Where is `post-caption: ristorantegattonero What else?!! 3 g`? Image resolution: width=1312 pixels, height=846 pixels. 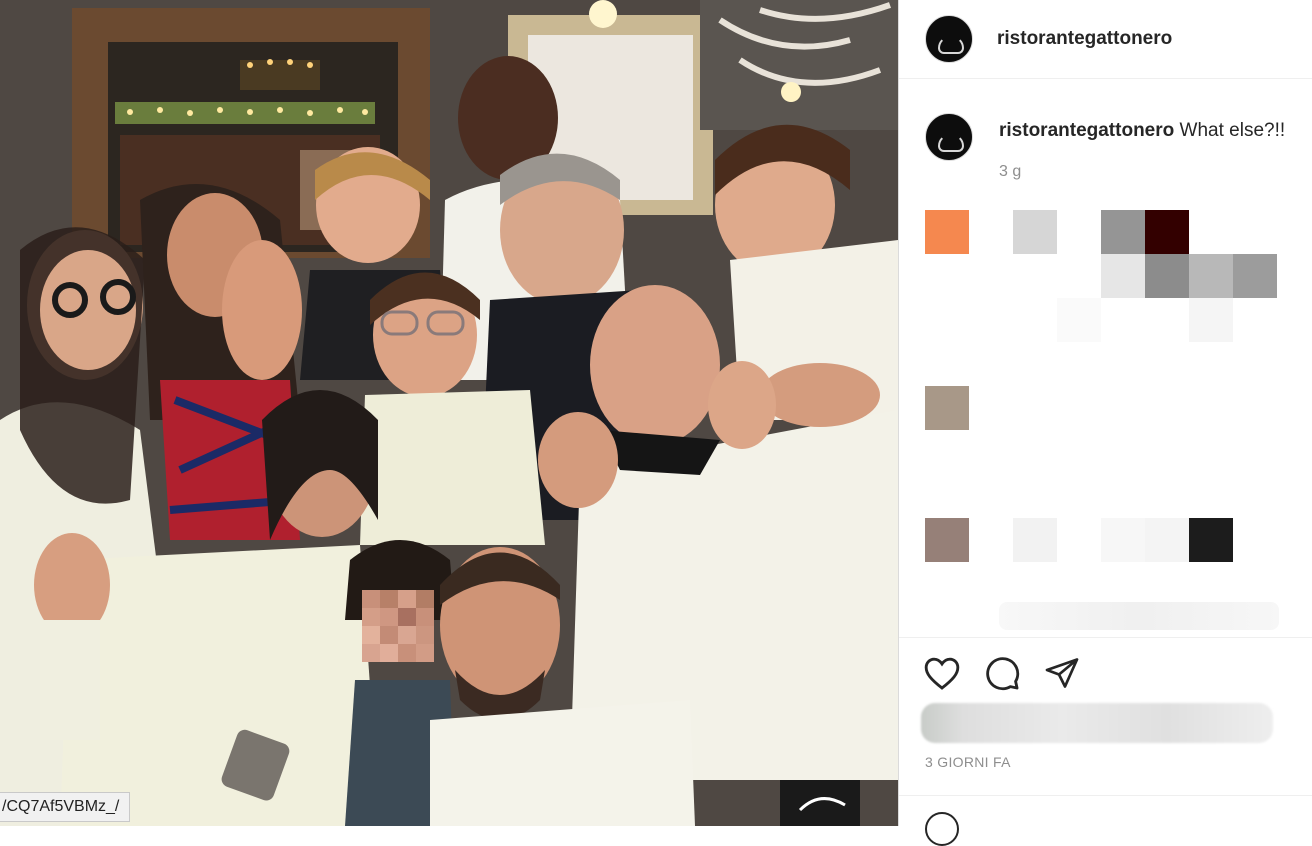
post-caption: ristorantegattonero What else?!! 3 g is located at coordinates (1118, 146).